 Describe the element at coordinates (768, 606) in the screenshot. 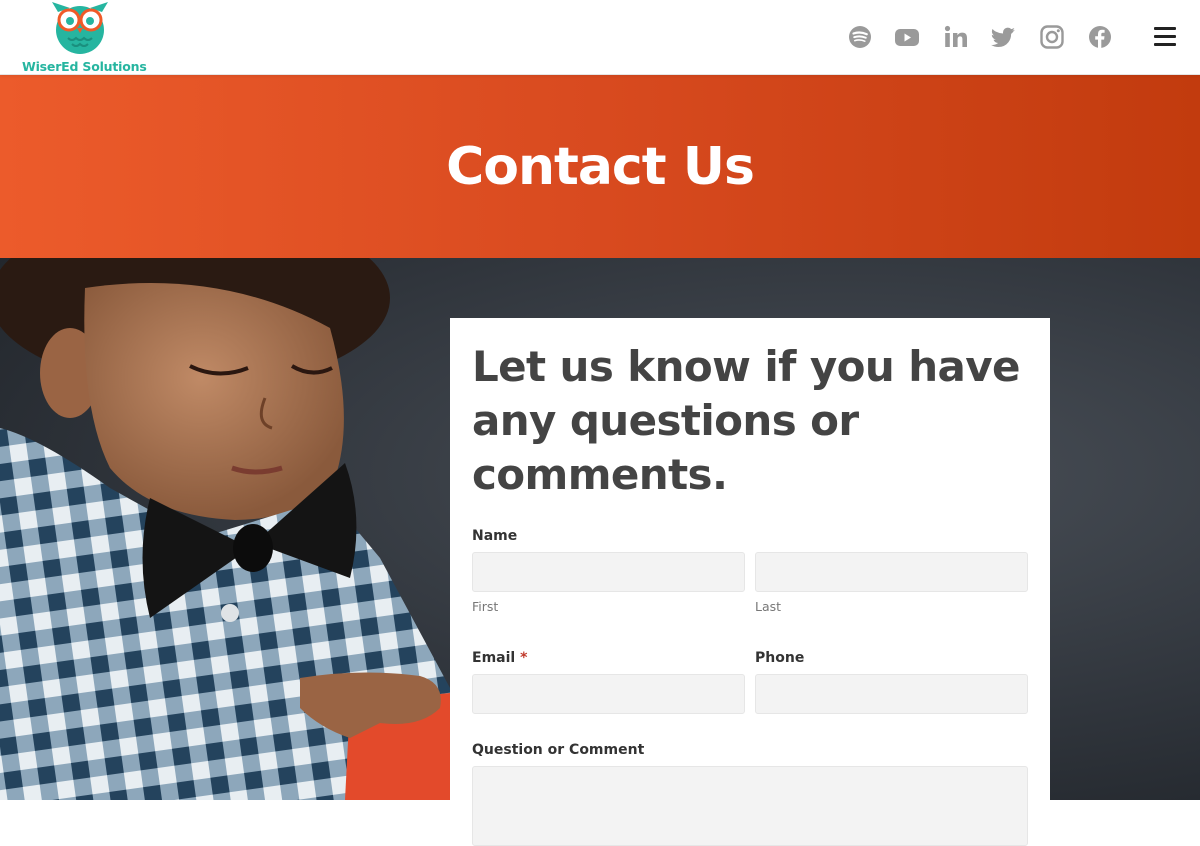

I see `last-name-sublabel: Last` at that location.